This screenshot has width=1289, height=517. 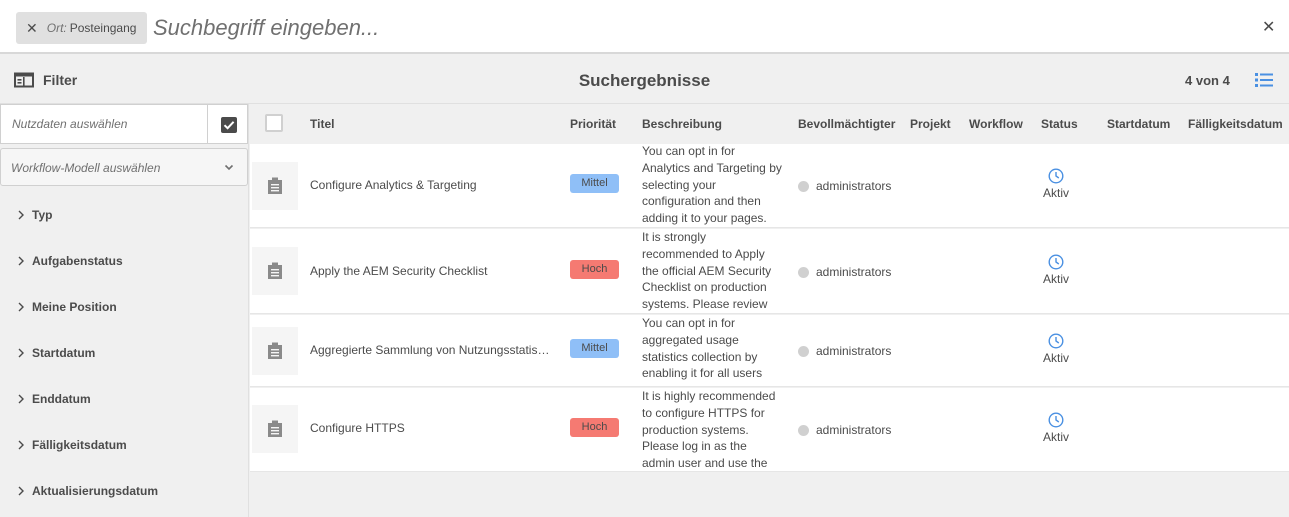 What do you see at coordinates (61, 399) in the screenshot?
I see `facet-label: Enddatum` at bounding box center [61, 399].